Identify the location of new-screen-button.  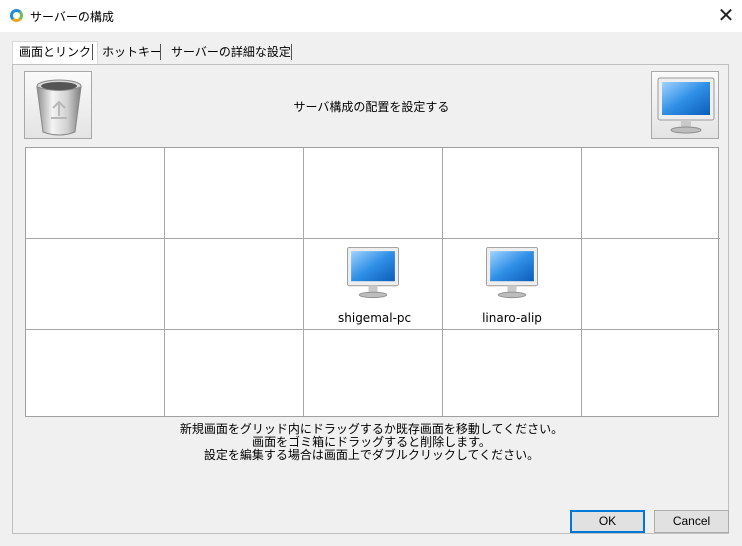
(685, 105).